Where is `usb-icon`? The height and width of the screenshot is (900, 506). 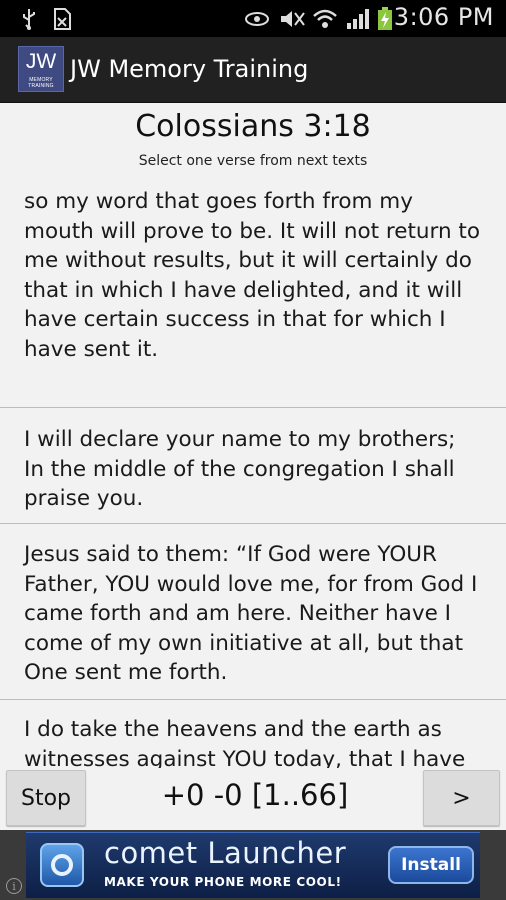 usb-icon is located at coordinates (29, 19).